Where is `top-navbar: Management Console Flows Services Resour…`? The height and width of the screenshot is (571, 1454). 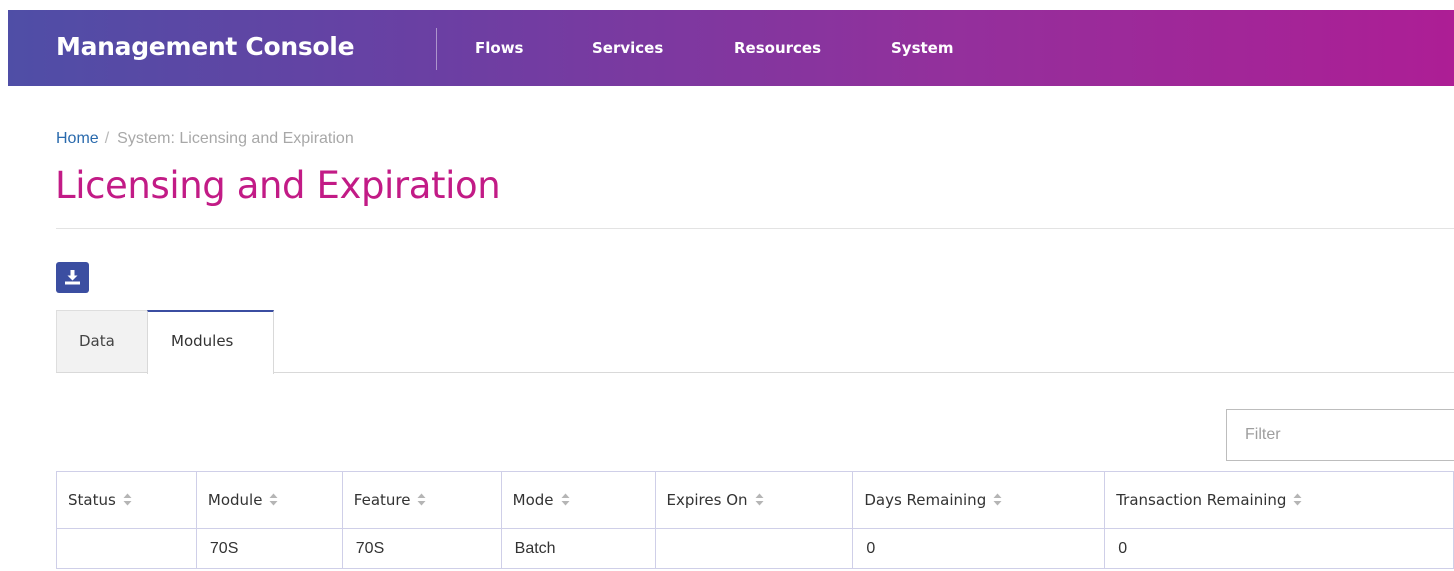 top-navbar: Management Console Flows Services Resour… is located at coordinates (731, 48).